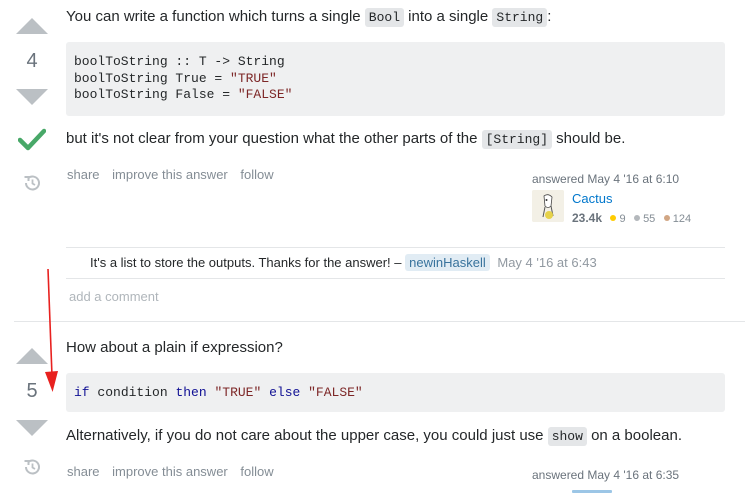 Image resolution: width=745 pixels, height=493 pixels. I want to click on inline-code-string-list: [String], so click(517, 139).